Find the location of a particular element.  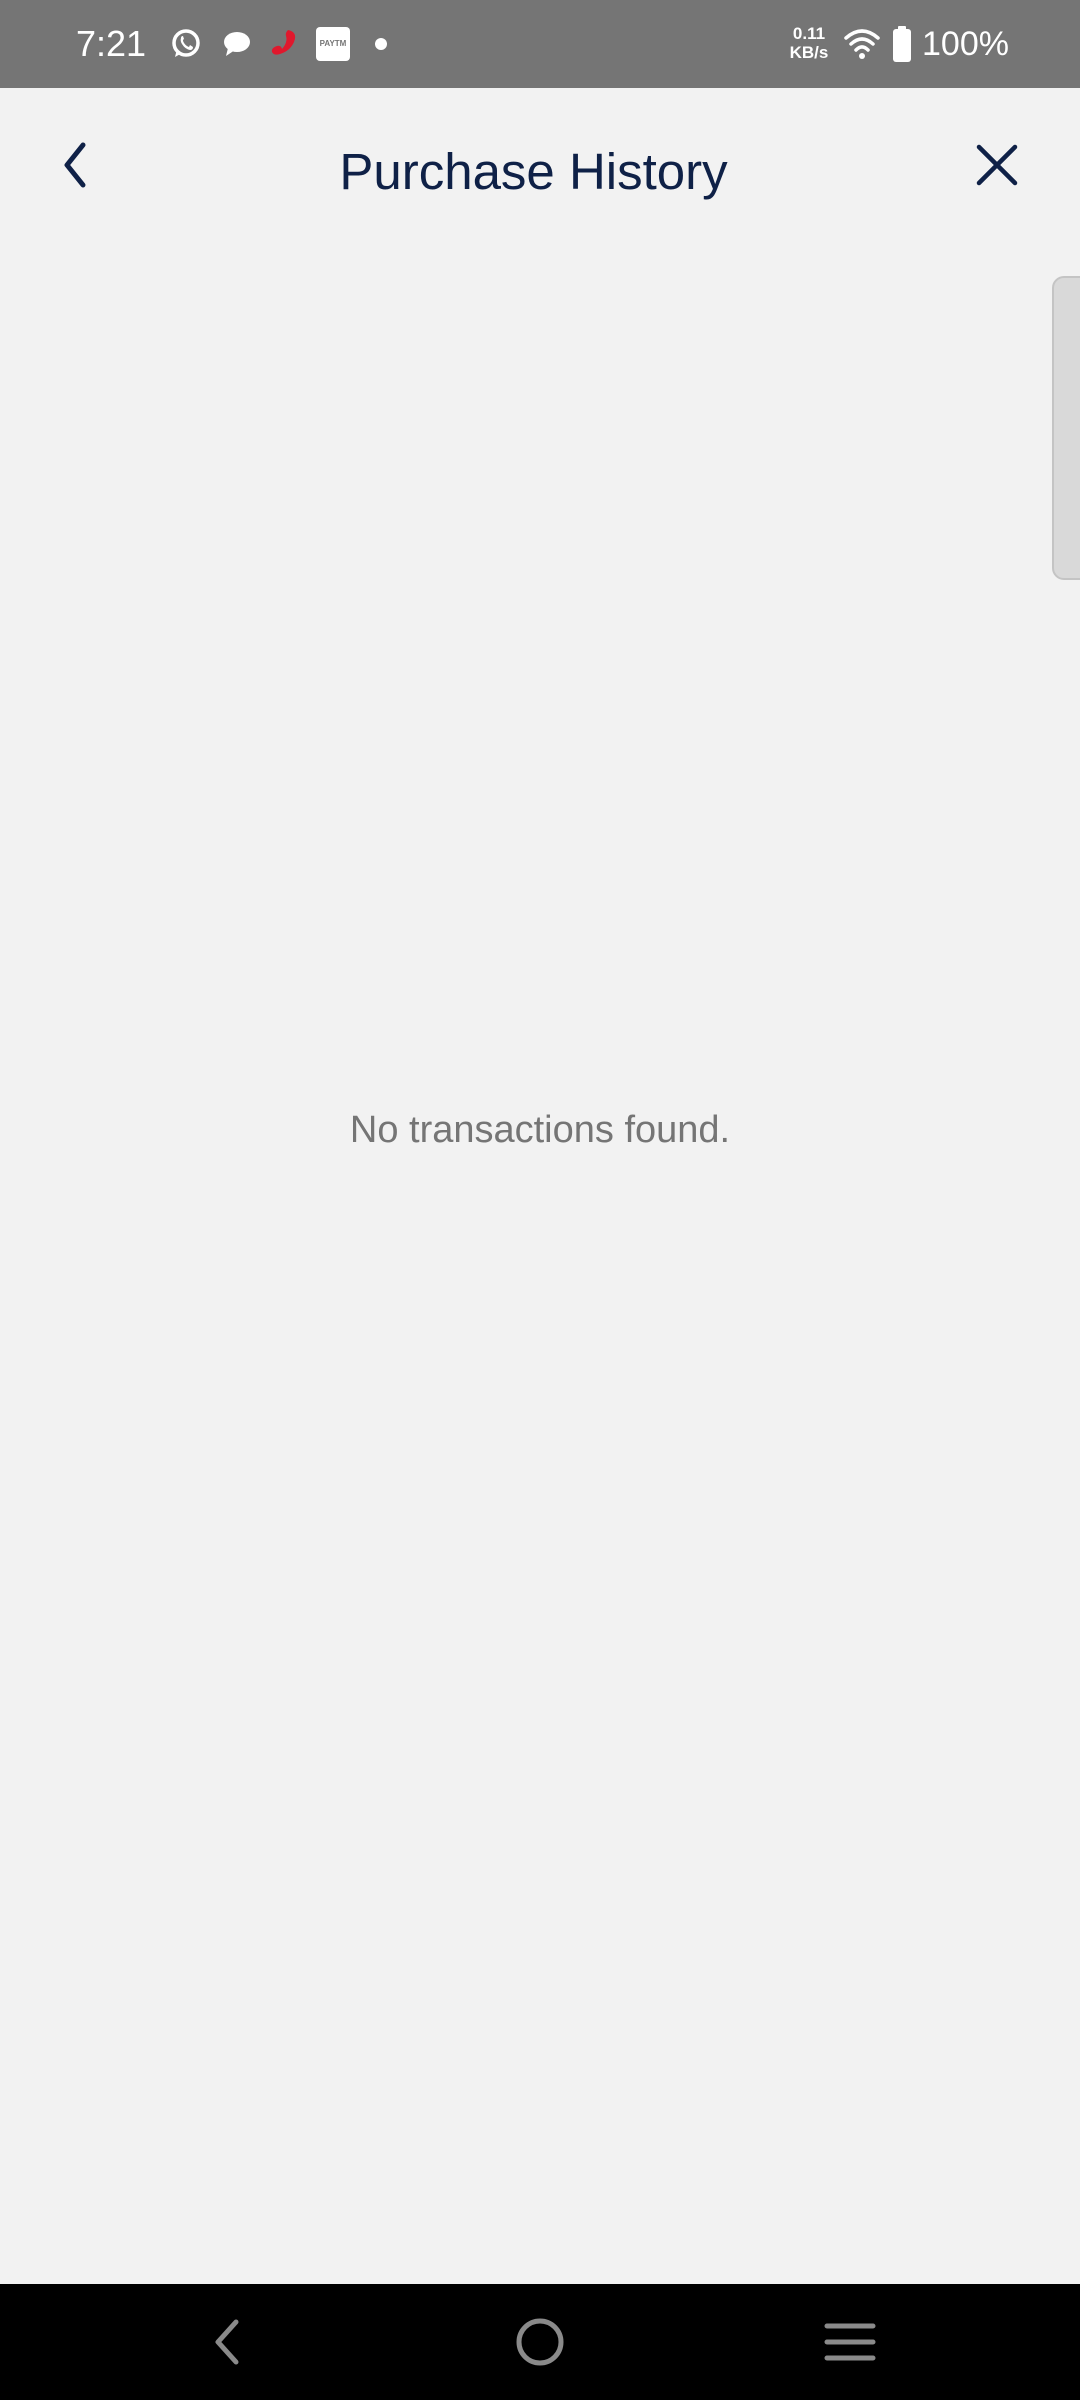

paytm-icon: PAYTM is located at coordinates (333, 44).